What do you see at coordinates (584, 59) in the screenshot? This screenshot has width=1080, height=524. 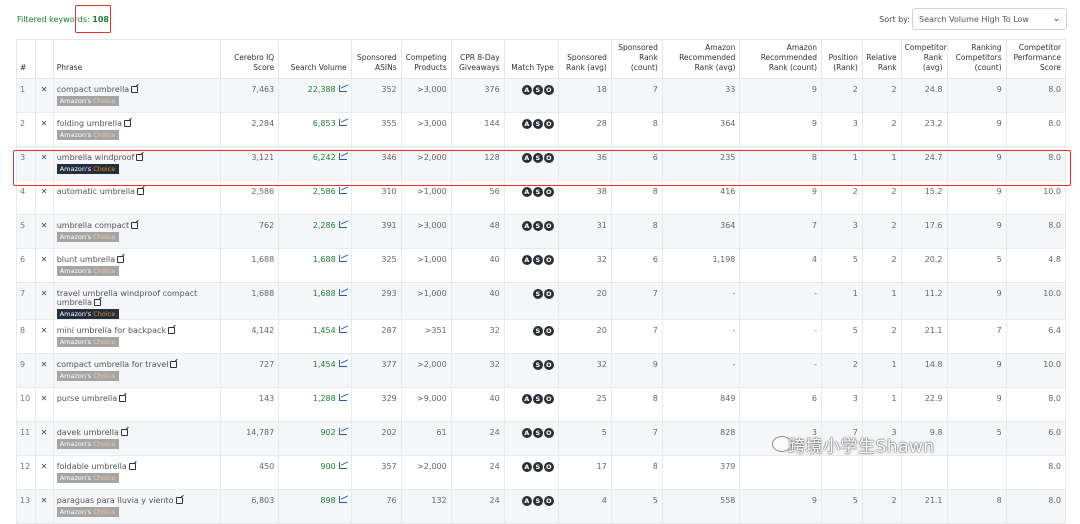 I see `col-sponsored-rank-avg: Sponsored Rank (avg)` at bounding box center [584, 59].